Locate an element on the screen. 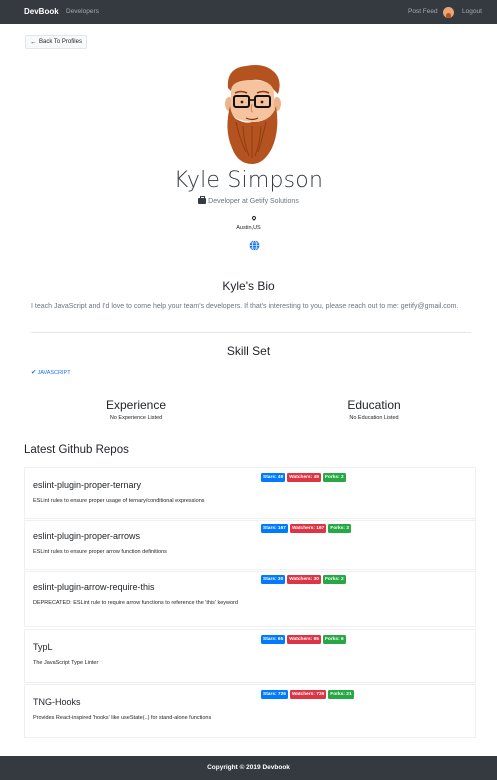 This screenshot has width=497, height=780. repo-badges: Stars: 167 Watchers: 167 Forks: 3 is located at coordinates (306, 528).